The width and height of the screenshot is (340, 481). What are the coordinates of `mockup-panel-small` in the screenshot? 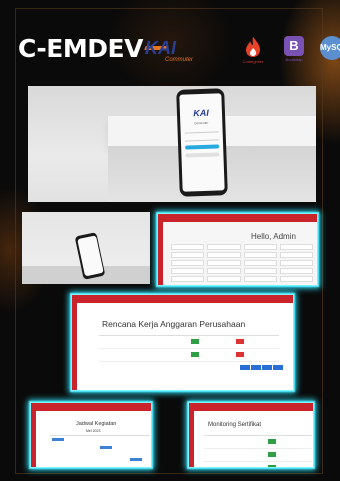 It's located at (86, 248).